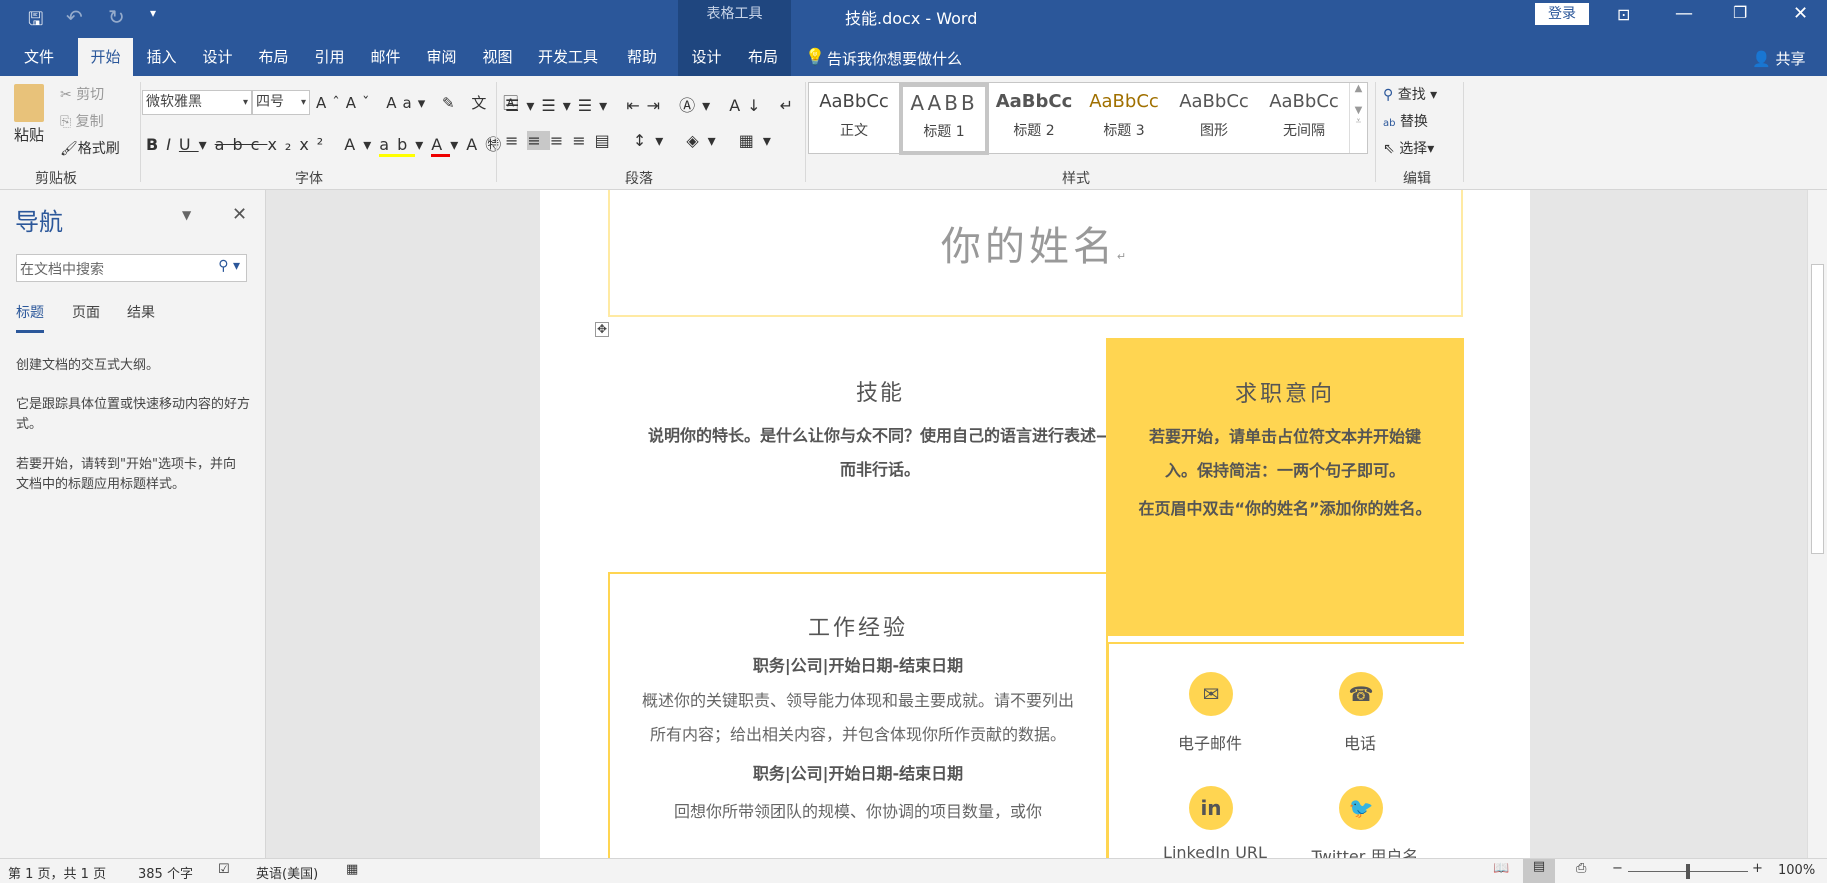 The image size is (1827, 883). What do you see at coordinates (1562, 14) in the screenshot?
I see `login-button: 登录` at bounding box center [1562, 14].